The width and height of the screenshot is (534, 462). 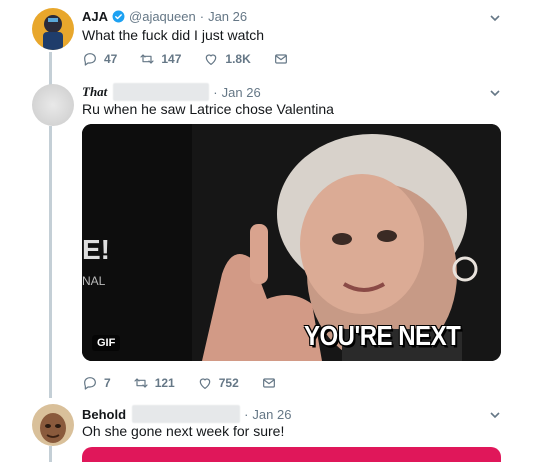 I want to click on tweet-actions: 47 147 1.8K, so click(x=199, y=59).